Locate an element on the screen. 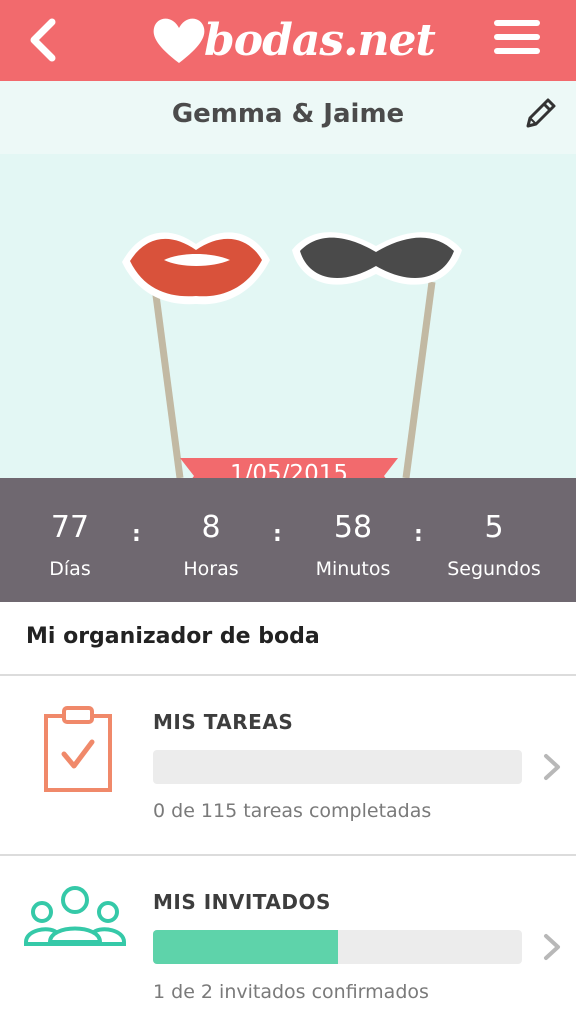 This screenshot has width=576, height=1024. countdown-days-label: Días is located at coordinates (70, 569).